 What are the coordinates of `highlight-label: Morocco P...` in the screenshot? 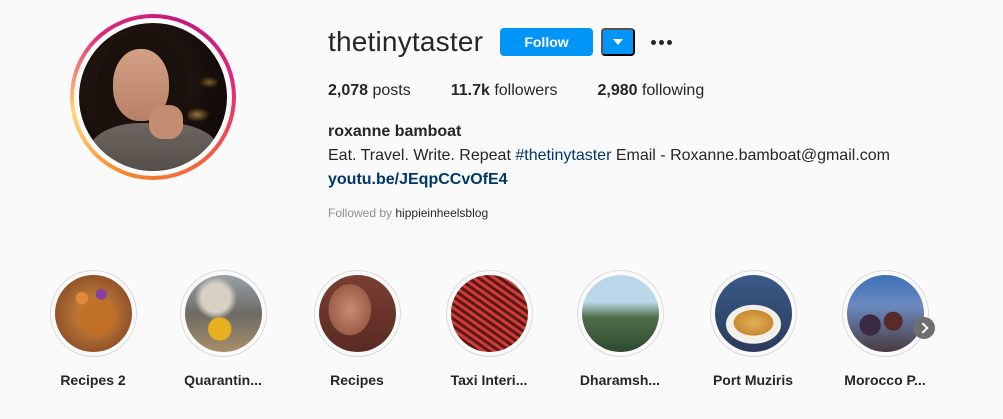 It's located at (885, 380).